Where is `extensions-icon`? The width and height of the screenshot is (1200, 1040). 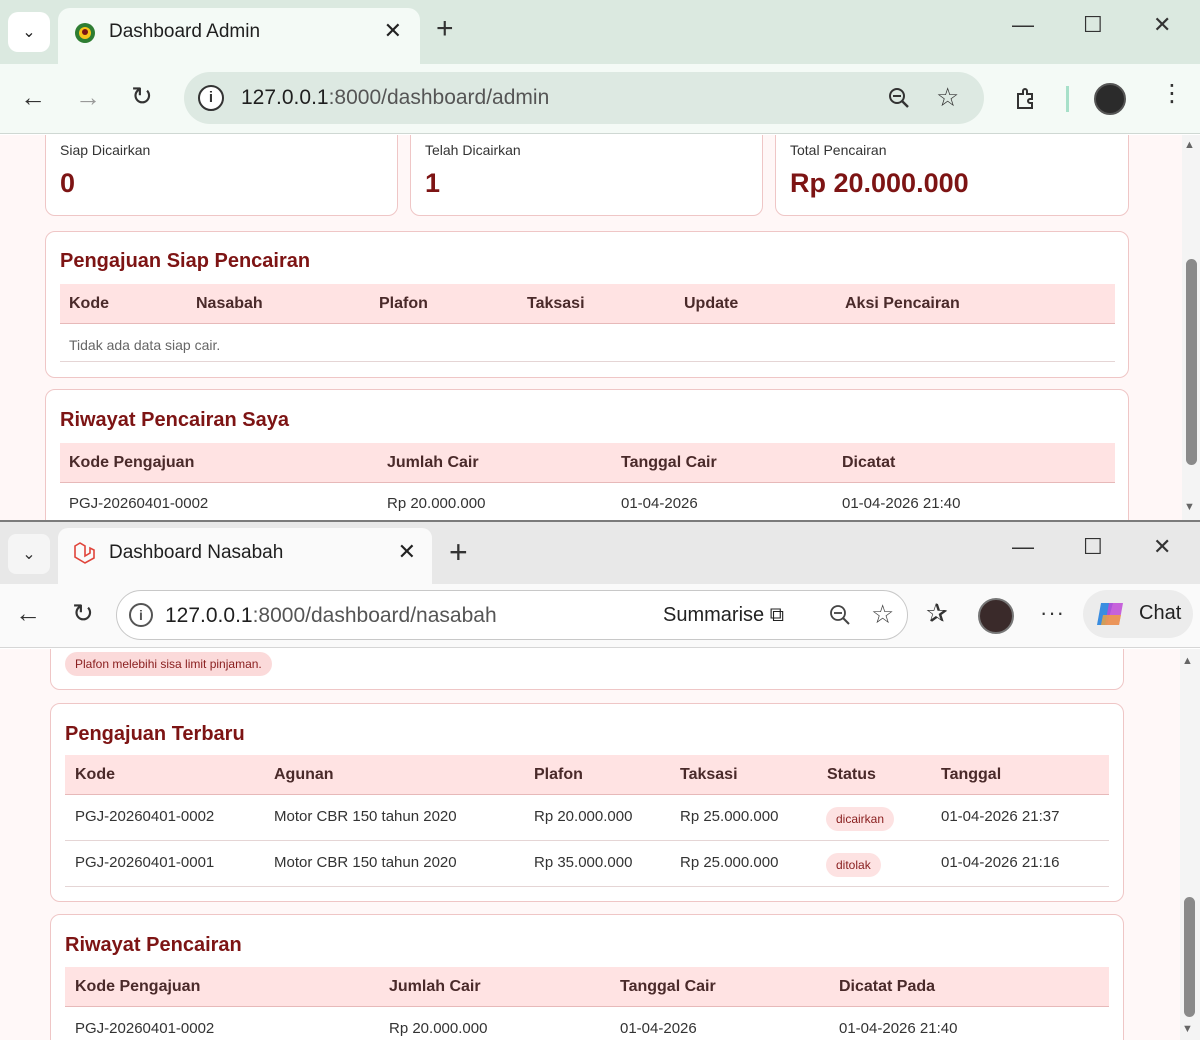 extensions-icon is located at coordinates (1027, 99).